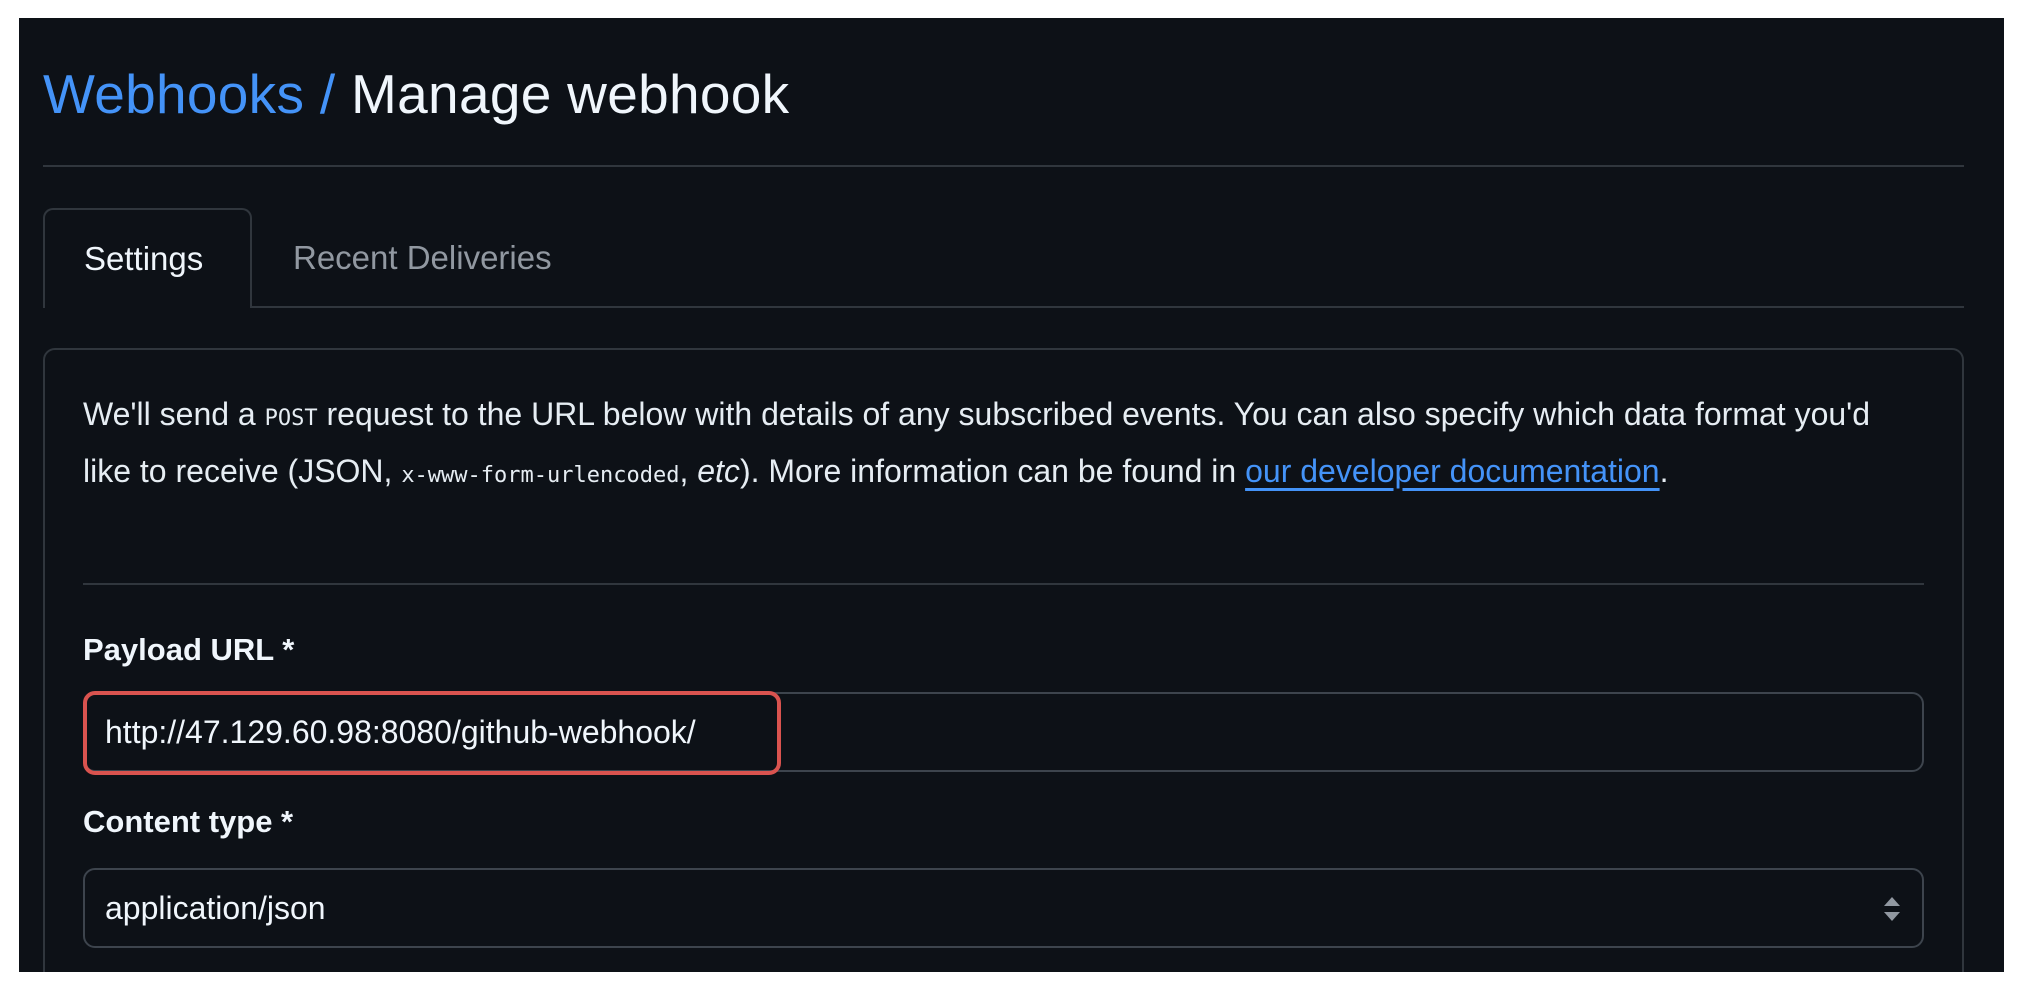 The width and height of the screenshot is (2024, 994). Describe the element at coordinates (189, 649) in the screenshot. I see `payload-url-label: Payload URL *` at that location.